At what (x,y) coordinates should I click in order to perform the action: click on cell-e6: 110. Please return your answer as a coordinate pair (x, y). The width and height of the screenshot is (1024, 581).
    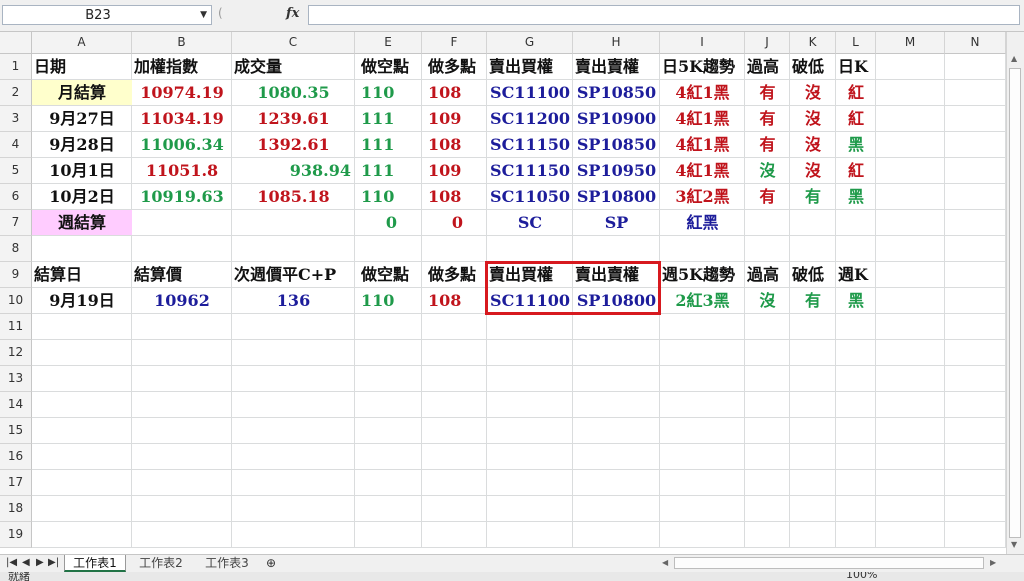
    Looking at the image, I should click on (388, 197).